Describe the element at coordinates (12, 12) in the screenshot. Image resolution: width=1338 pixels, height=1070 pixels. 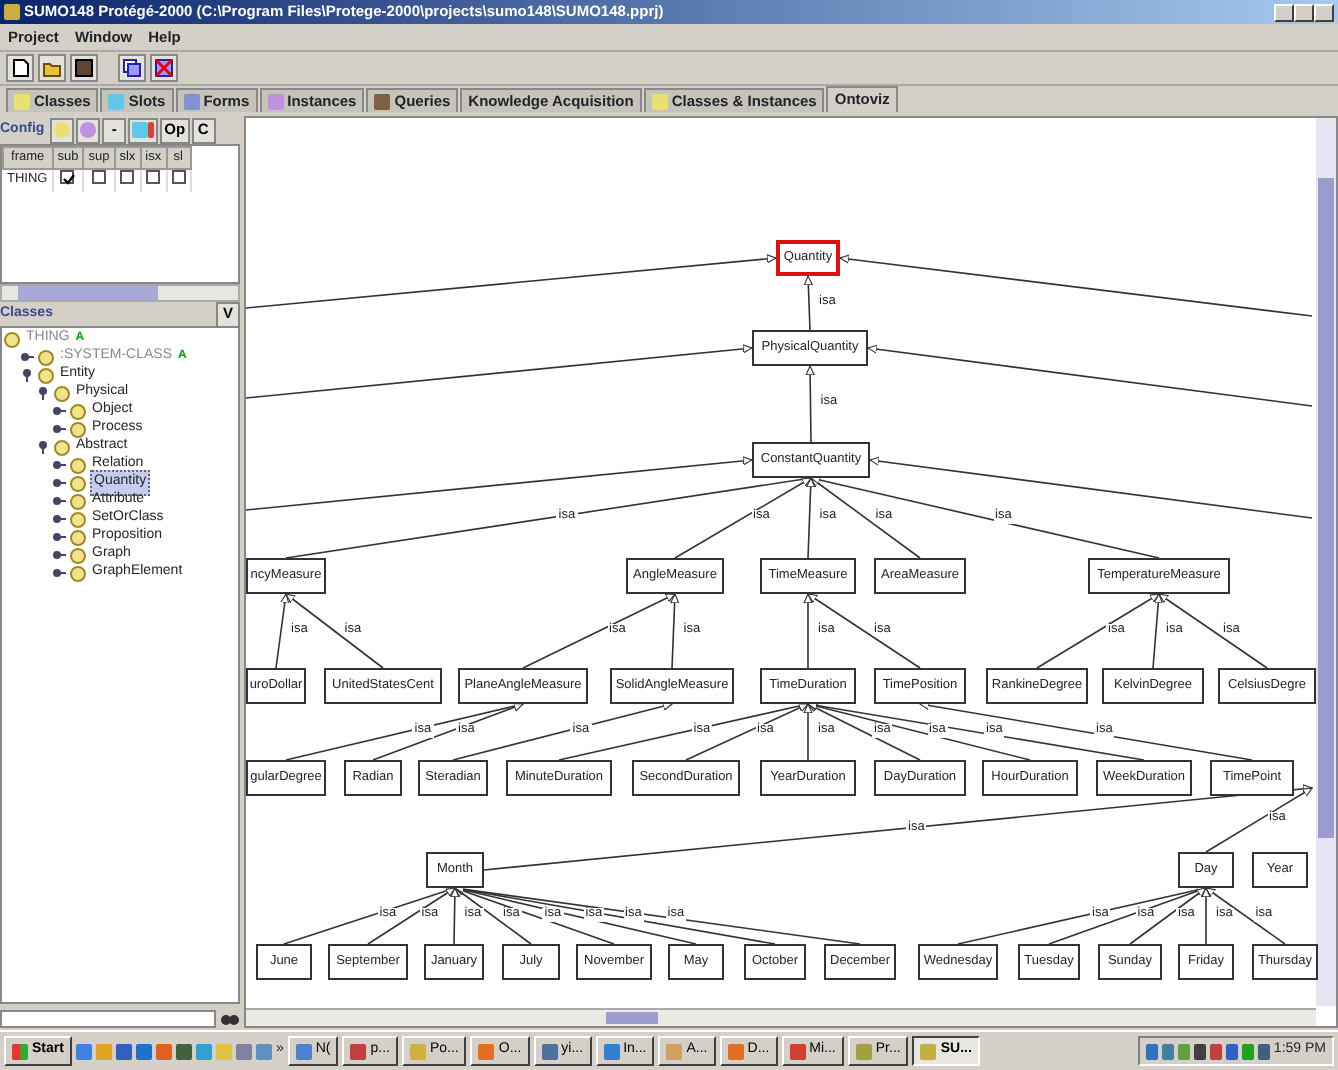
I see `app-icon` at that location.